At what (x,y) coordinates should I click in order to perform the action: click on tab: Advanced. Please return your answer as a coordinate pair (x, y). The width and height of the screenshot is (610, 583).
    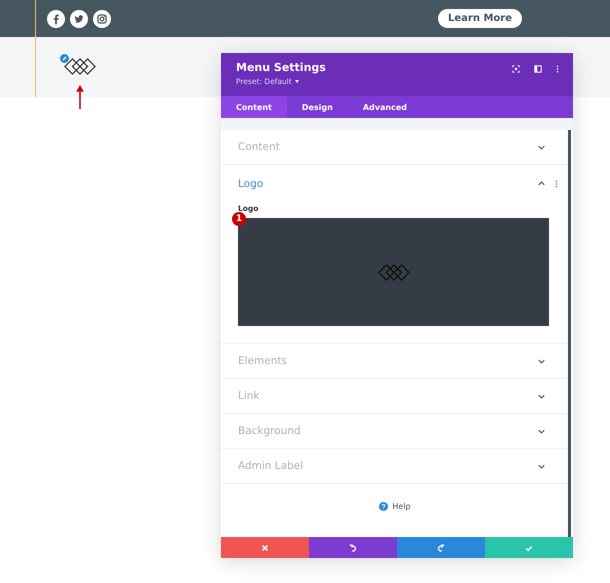
    Looking at the image, I should click on (385, 107).